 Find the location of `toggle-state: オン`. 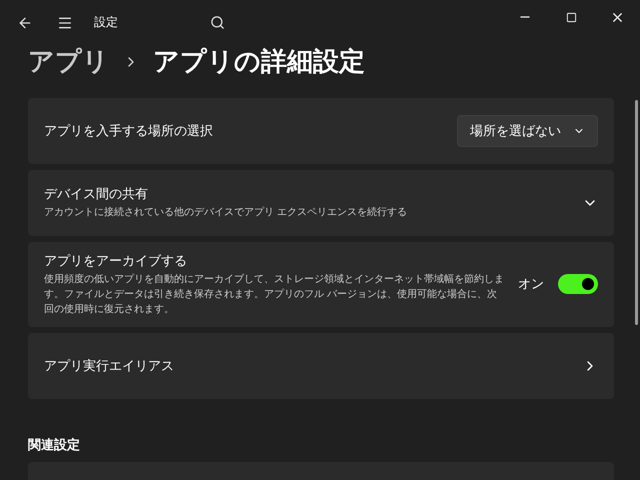

toggle-state: オン is located at coordinates (531, 285).